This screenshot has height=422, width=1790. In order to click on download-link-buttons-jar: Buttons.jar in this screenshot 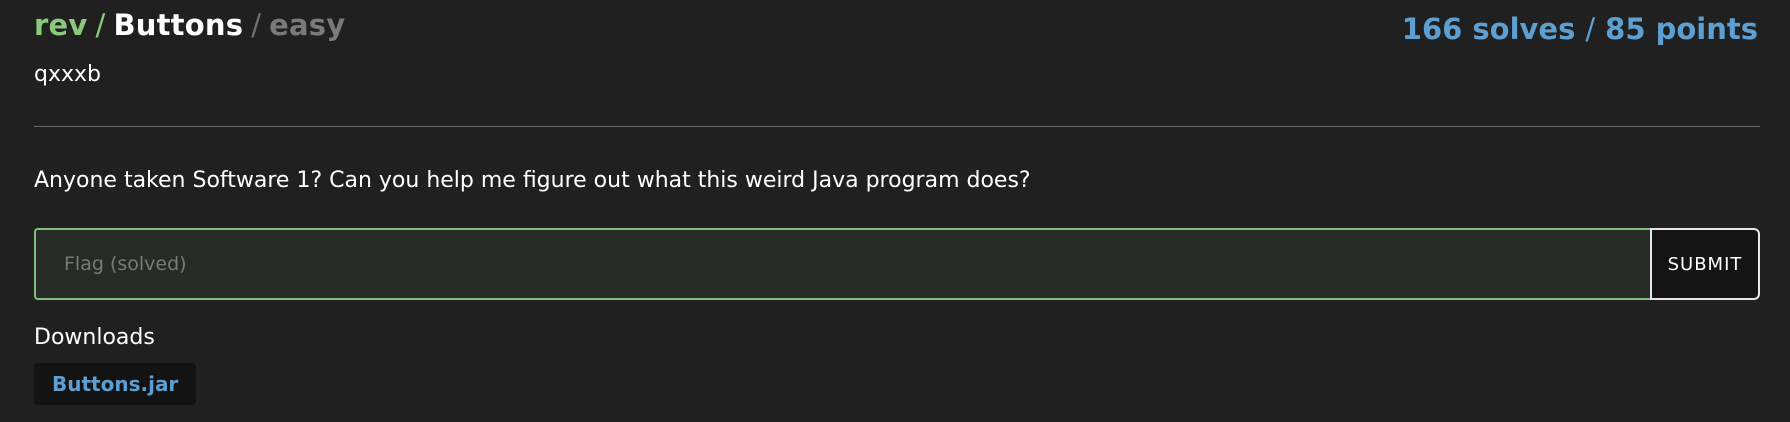, I will do `click(115, 384)`.